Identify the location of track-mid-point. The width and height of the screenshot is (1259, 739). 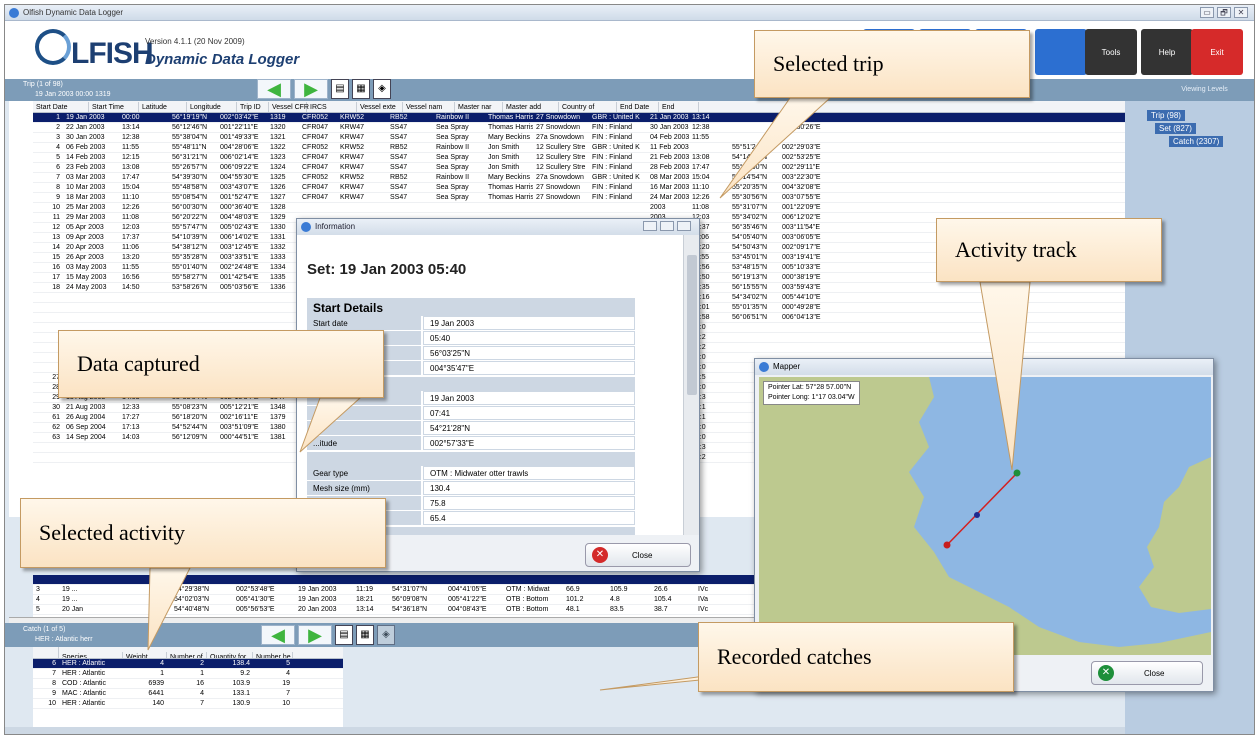
(977, 515).